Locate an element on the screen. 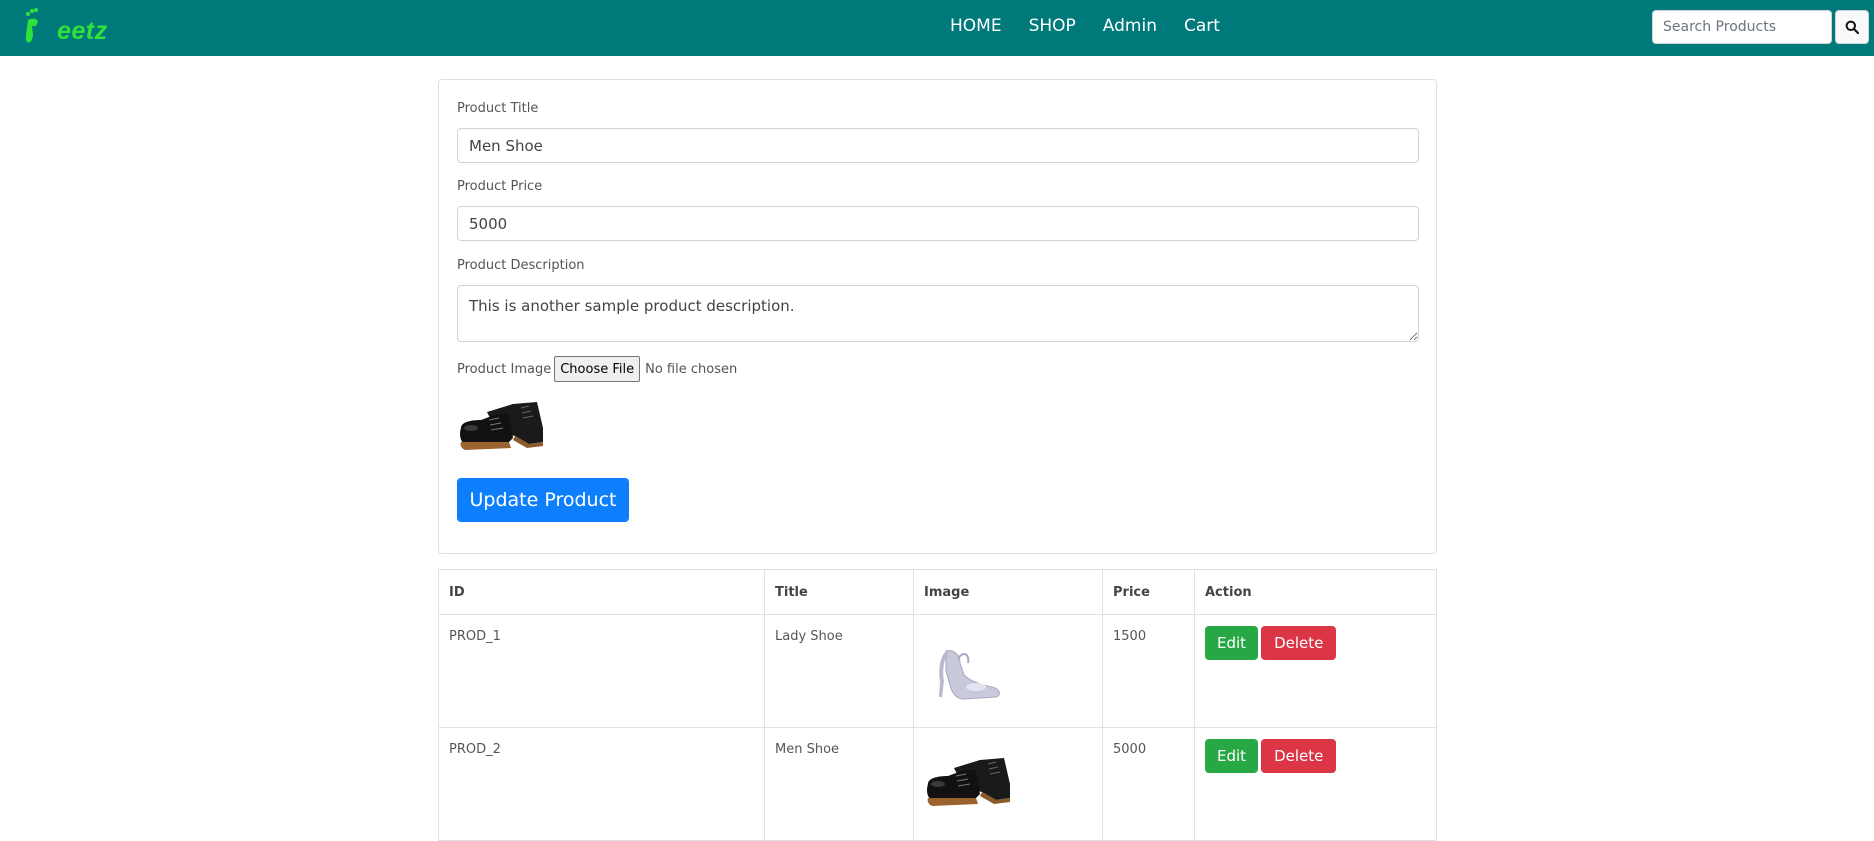 This screenshot has height=841, width=1874. product-id-cell: PROD_1 is located at coordinates (601, 671).